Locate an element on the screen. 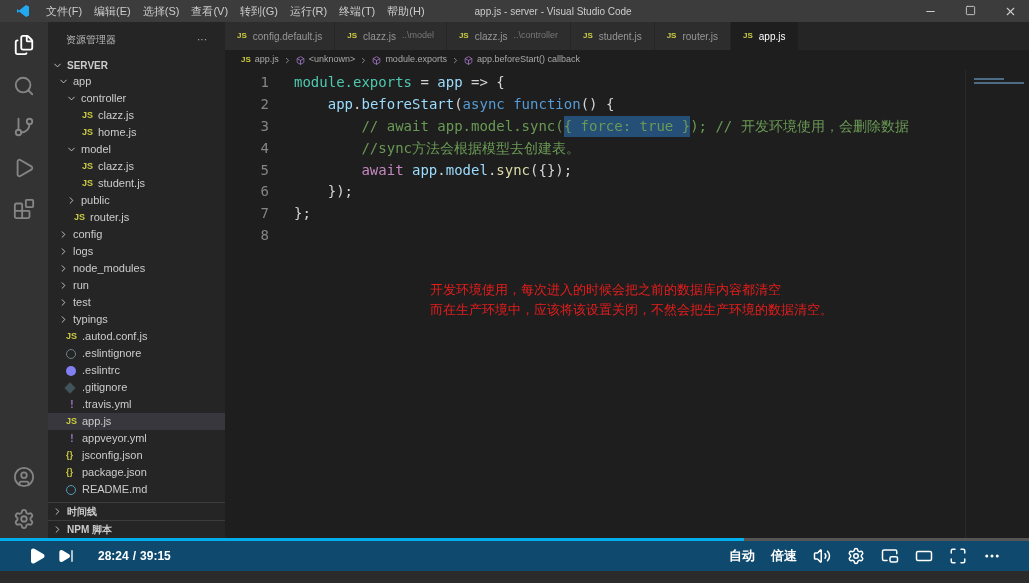  window-title: app.js - server - Visual Studio Code is located at coordinates (553, 11).